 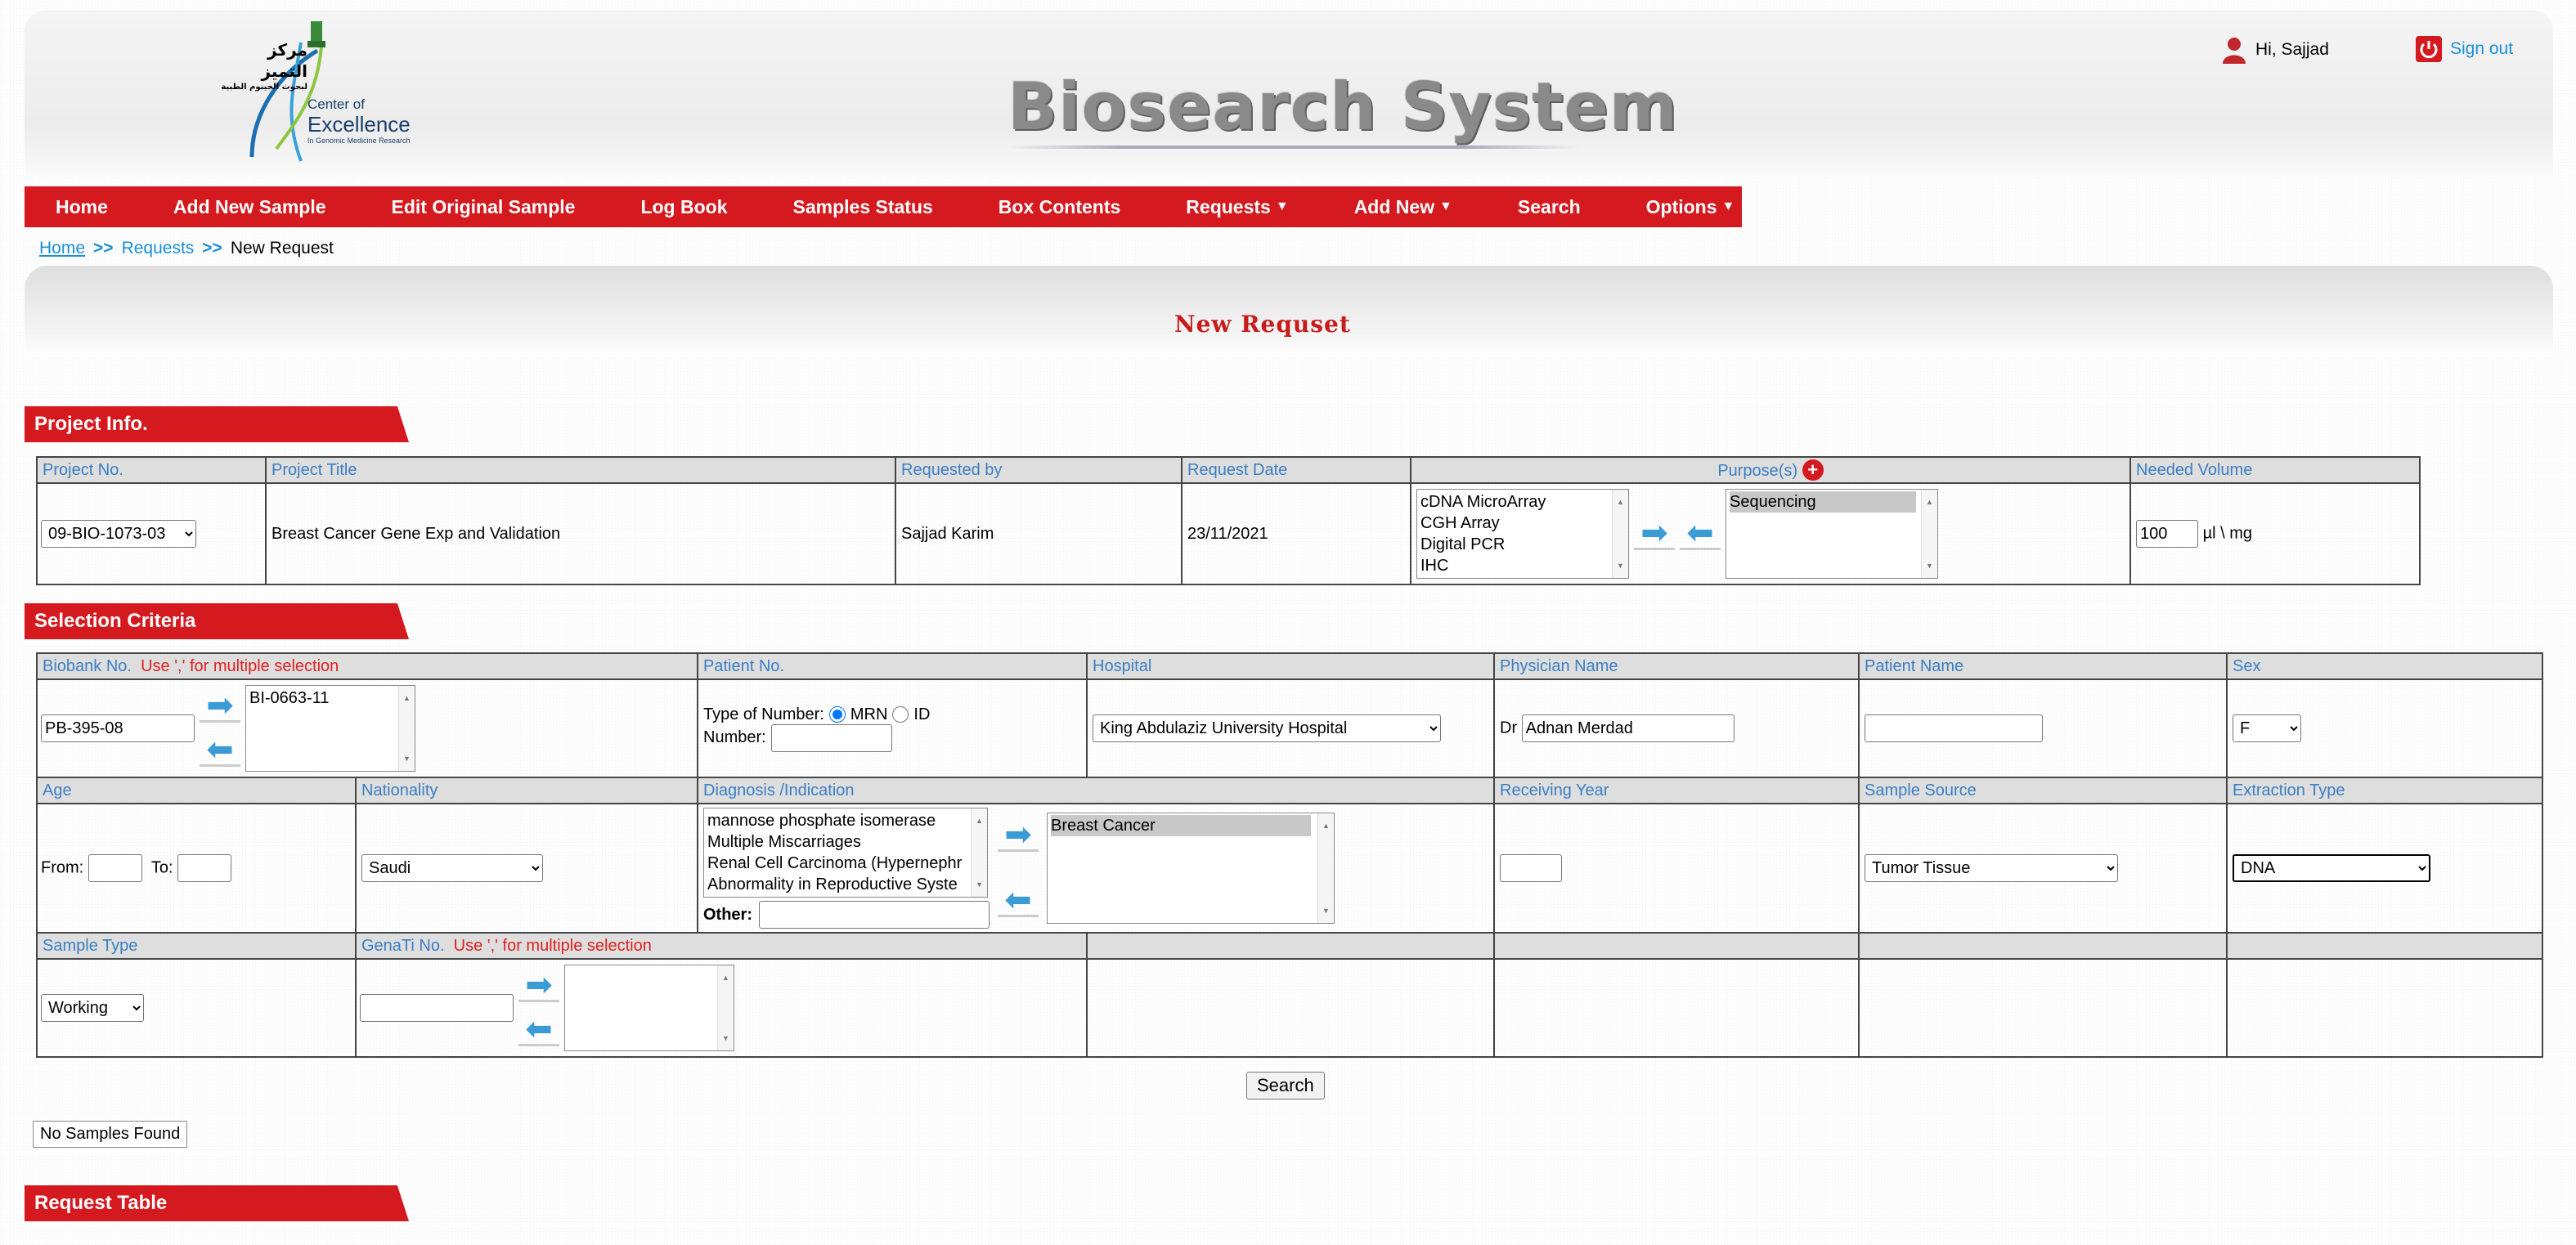 What do you see at coordinates (359, 141) in the screenshot?
I see `logo-english-line3: In Genomic Medicine Research` at bounding box center [359, 141].